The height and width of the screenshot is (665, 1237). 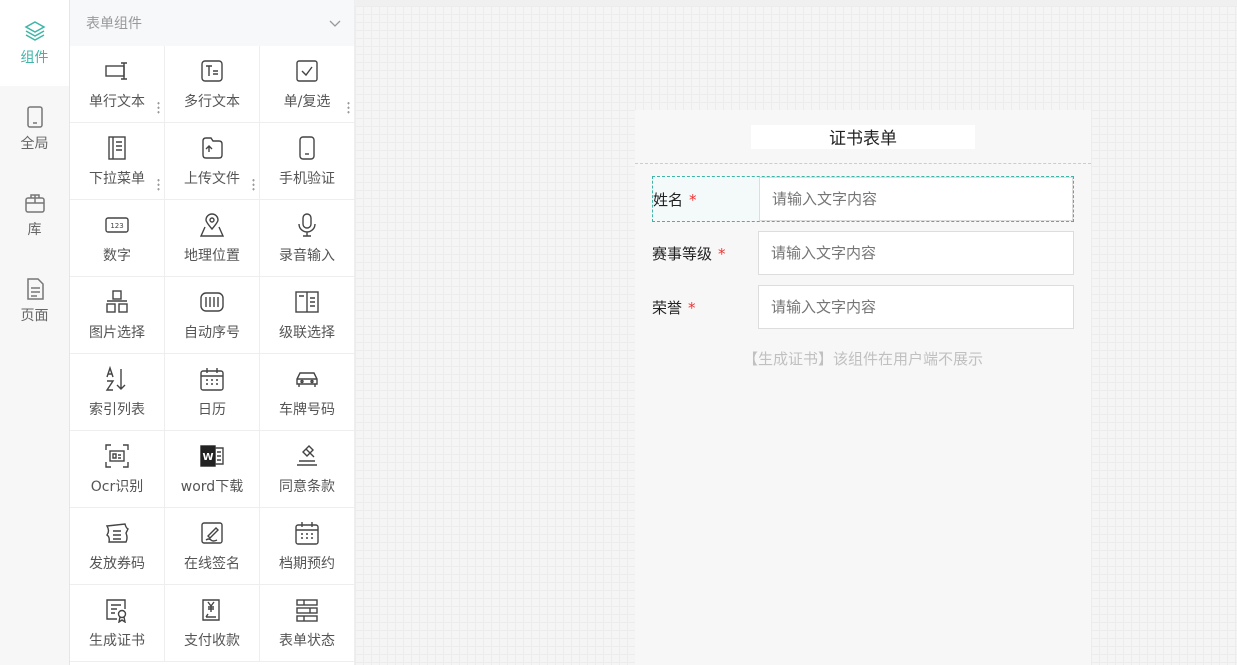 What do you see at coordinates (117, 84) in the screenshot?
I see `component-single-line-text: 单行文本` at bounding box center [117, 84].